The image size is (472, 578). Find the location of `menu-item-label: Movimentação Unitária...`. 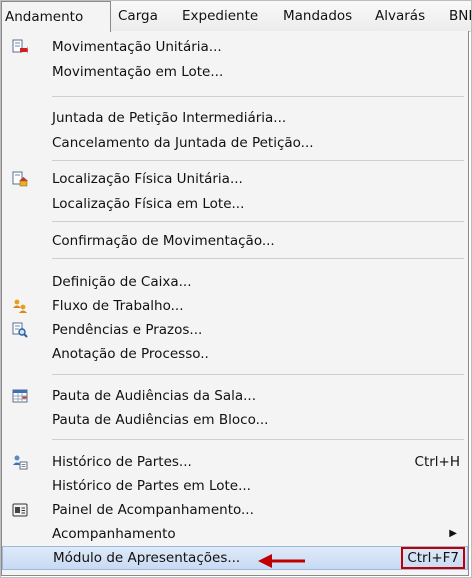

menu-item-label: Movimentação Unitária... is located at coordinates (137, 47).